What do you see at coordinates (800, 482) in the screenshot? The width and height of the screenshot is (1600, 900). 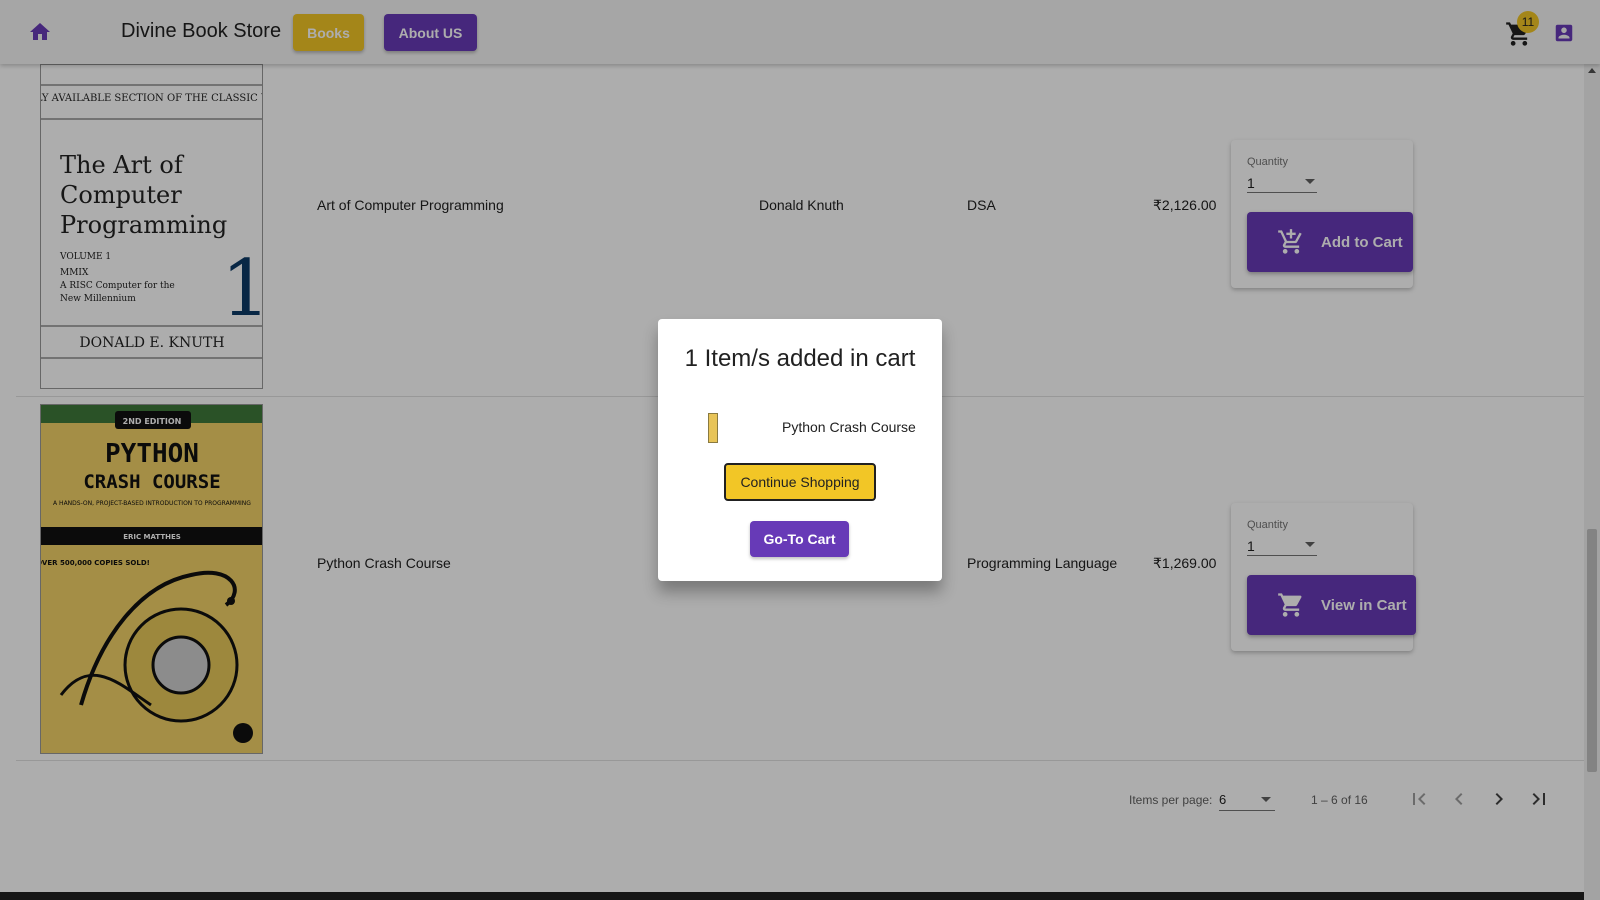 I see `continue-shopping-button: Continue Shopping` at bounding box center [800, 482].